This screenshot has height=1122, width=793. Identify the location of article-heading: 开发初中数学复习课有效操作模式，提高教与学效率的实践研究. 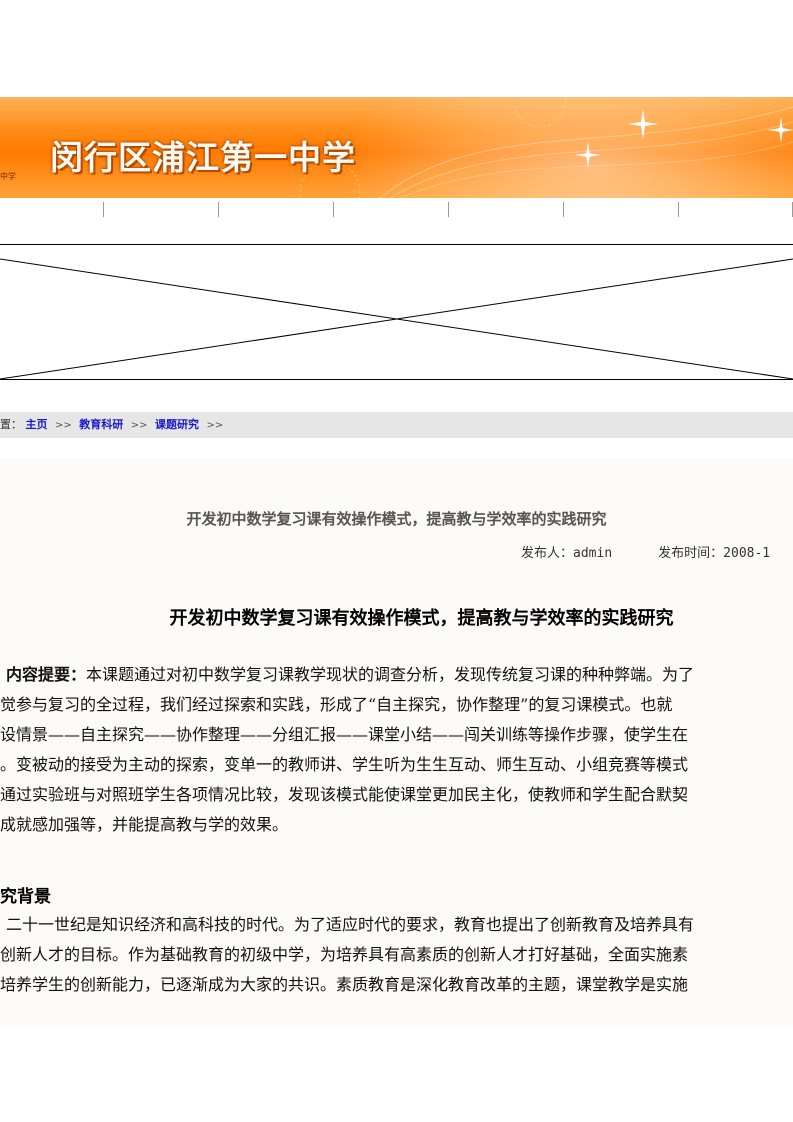
(421, 618).